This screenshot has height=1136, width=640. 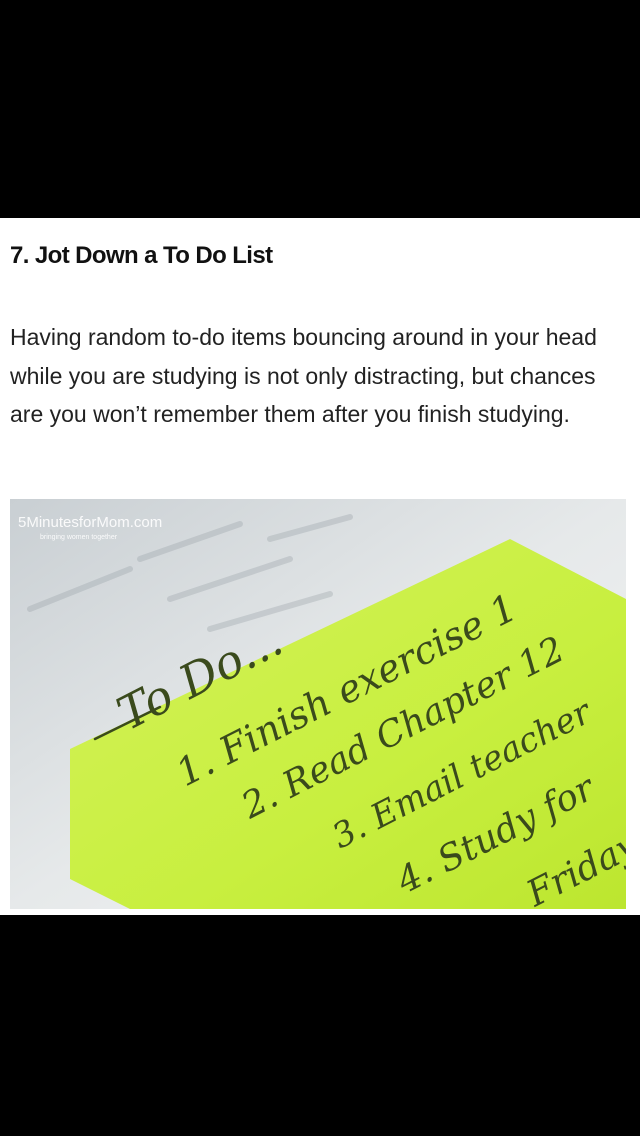 What do you see at coordinates (90, 522) in the screenshot?
I see `watermark-brand: 5MinutesforMom.com` at bounding box center [90, 522].